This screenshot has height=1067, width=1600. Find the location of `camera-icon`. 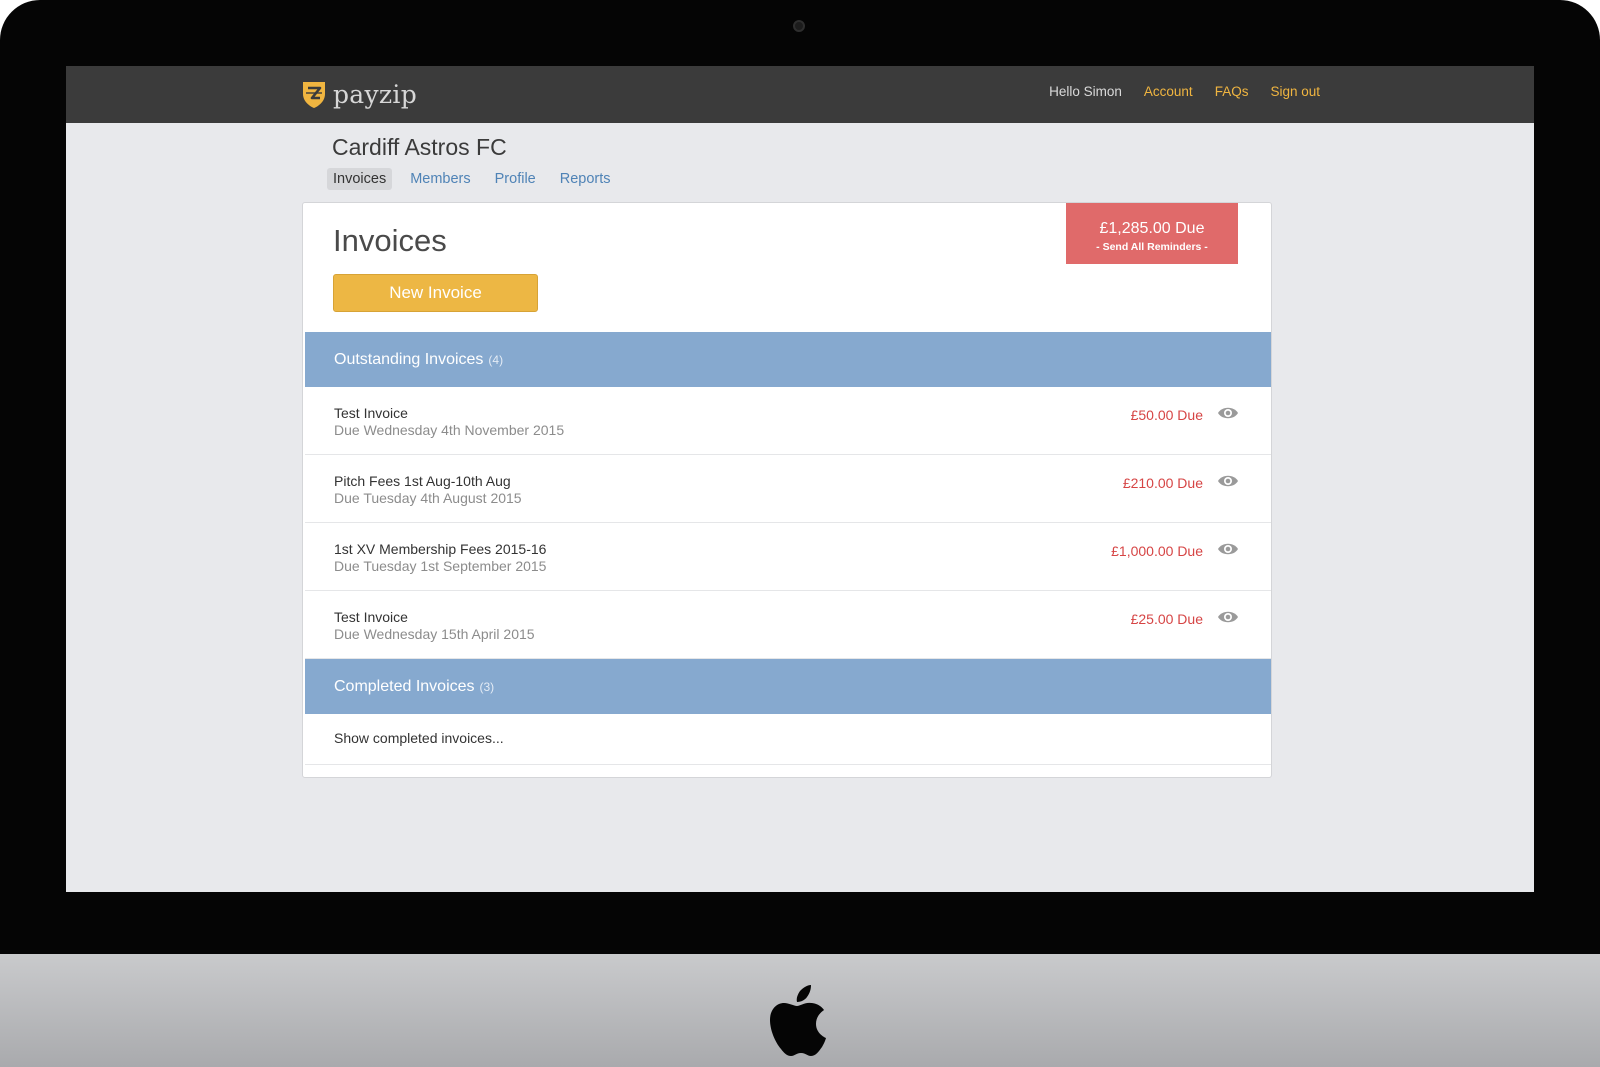

camera-icon is located at coordinates (799, 26).